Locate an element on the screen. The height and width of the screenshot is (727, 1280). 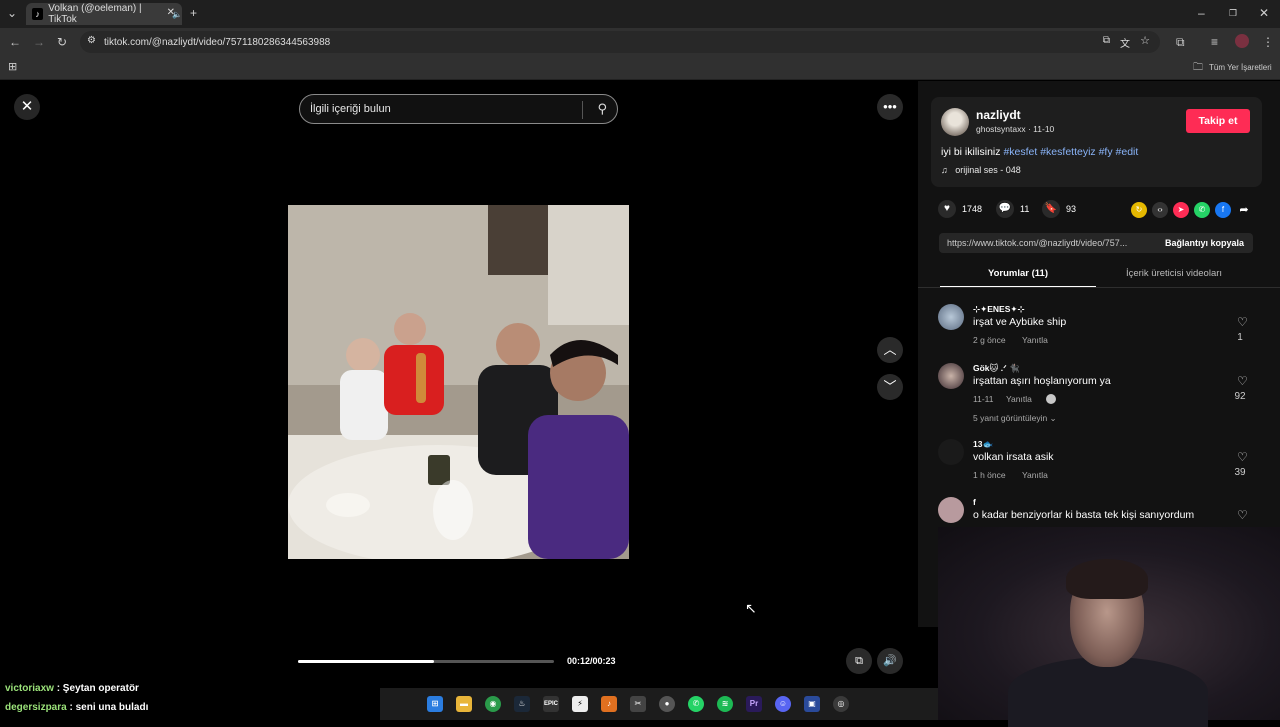
forward-icon: → is located at coordinates (39, 42).